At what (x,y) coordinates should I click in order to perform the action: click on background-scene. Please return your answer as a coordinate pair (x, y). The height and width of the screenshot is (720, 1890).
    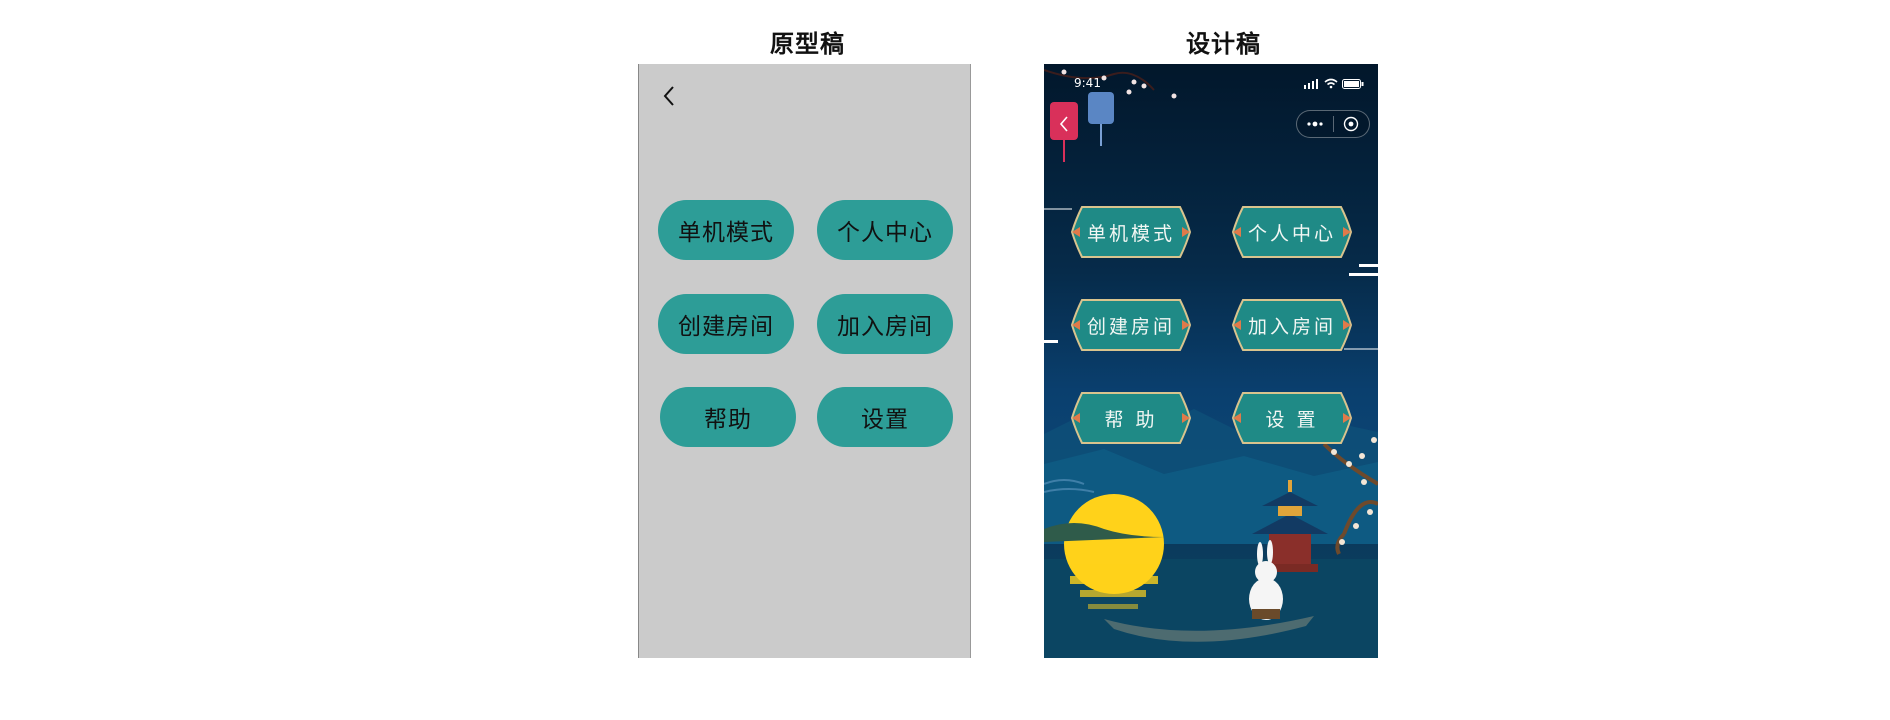
    Looking at the image, I should click on (1211, 363).